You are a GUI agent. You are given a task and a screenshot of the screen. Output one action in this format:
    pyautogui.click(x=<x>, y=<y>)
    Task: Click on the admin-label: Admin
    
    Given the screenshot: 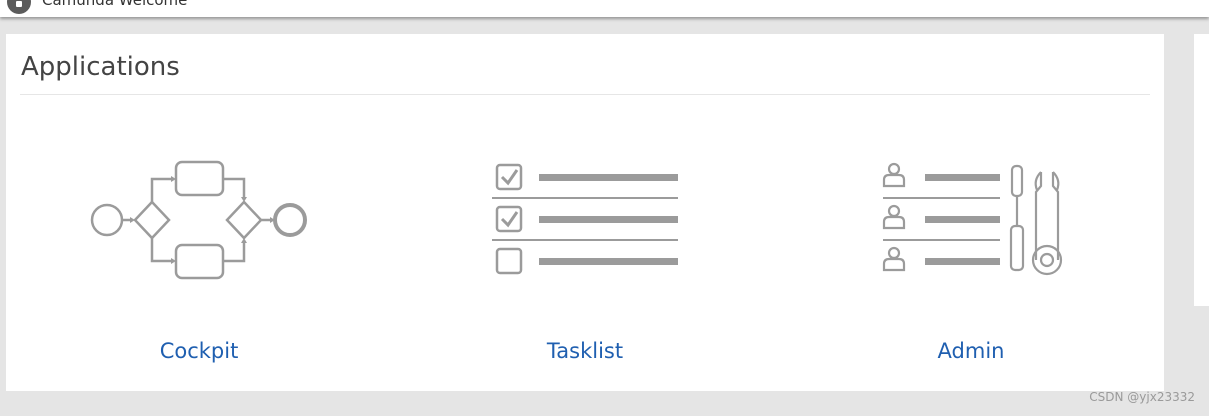 What is the action you would take?
    pyautogui.click(x=971, y=351)
    